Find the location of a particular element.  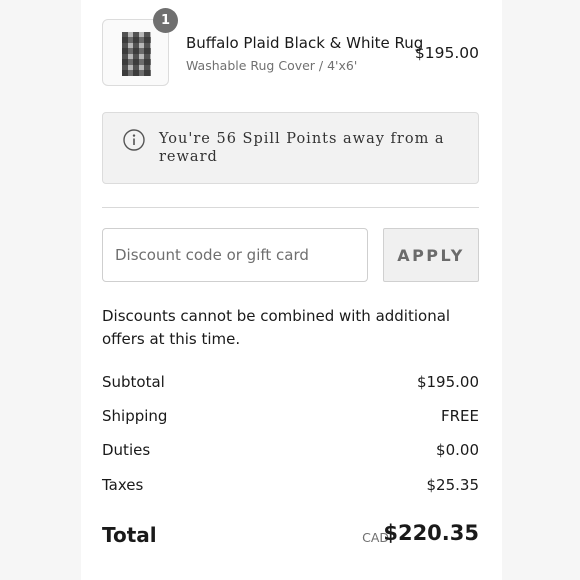

shipping-row: Shipping FREE is located at coordinates (290, 418).